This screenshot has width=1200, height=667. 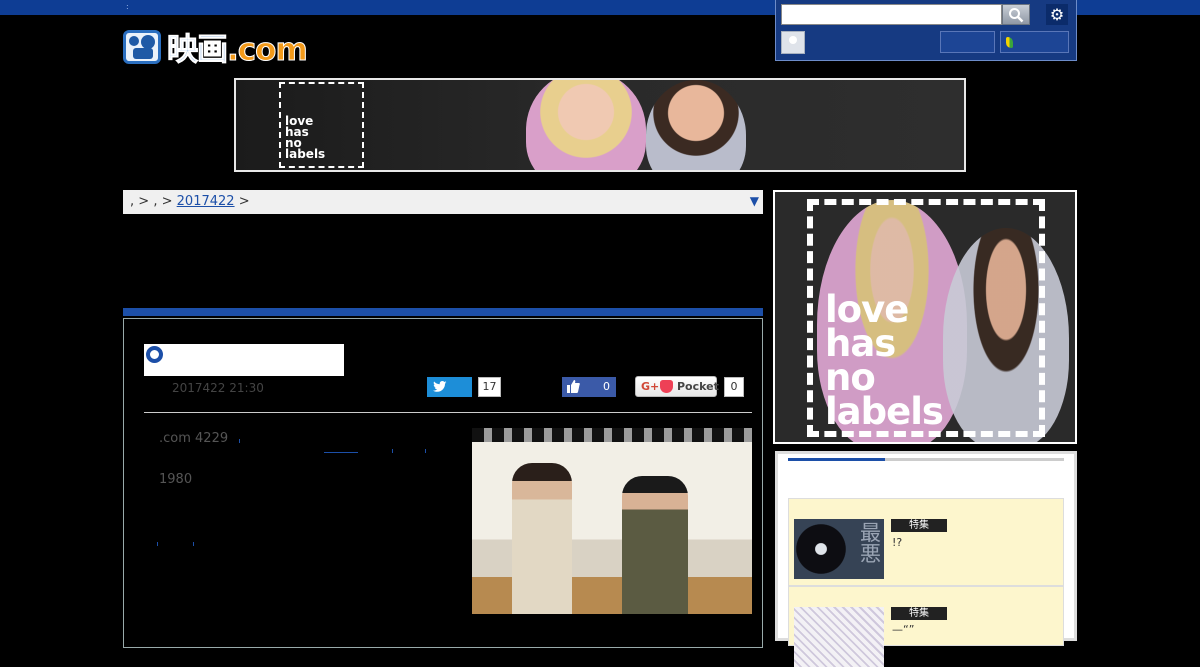 I want to click on pocket-icon, so click(x=666, y=386).